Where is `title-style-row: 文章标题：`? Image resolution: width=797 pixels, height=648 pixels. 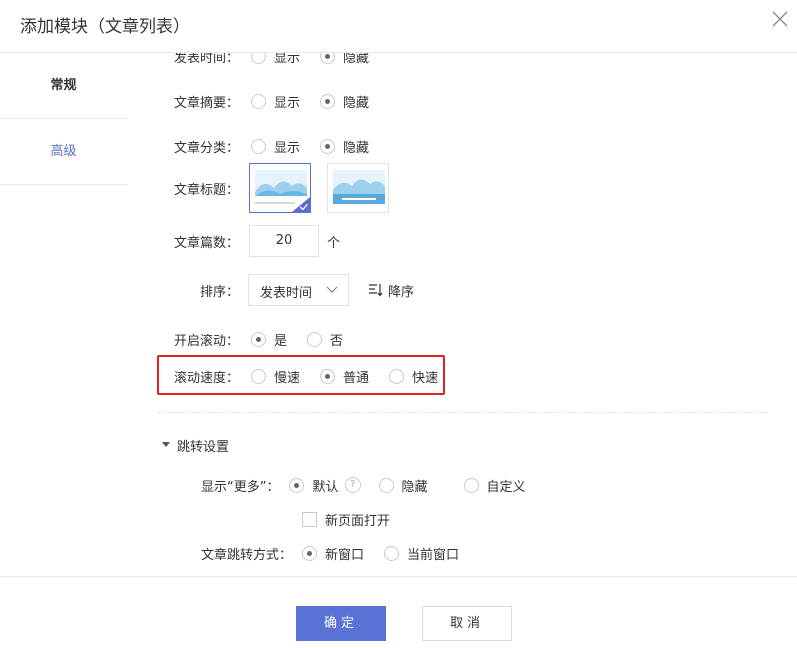 title-style-row: 文章标题： is located at coordinates (206, 188).